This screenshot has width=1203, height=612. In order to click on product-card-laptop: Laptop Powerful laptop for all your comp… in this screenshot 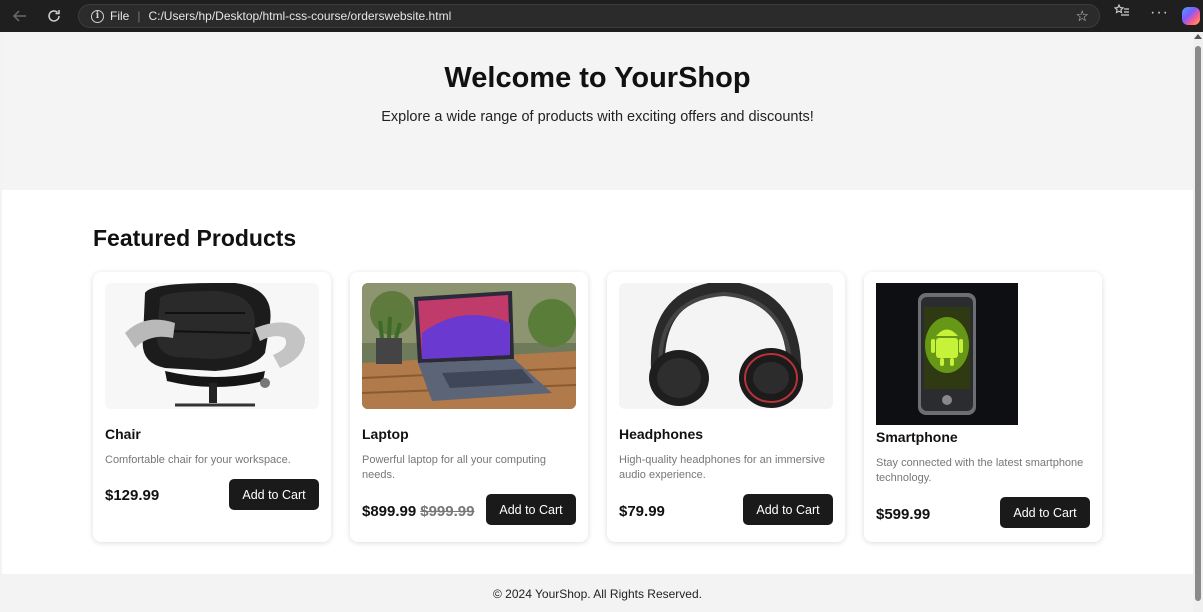, I will do `click(469, 407)`.